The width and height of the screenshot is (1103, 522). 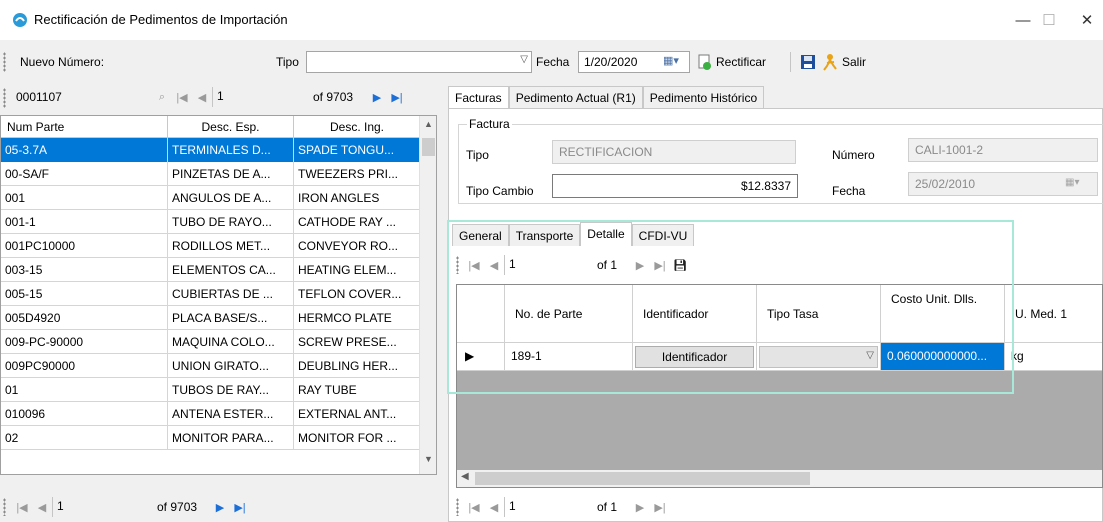 What do you see at coordinates (84, 438) in the screenshot?
I see `num-parte-cell: 02` at bounding box center [84, 438].